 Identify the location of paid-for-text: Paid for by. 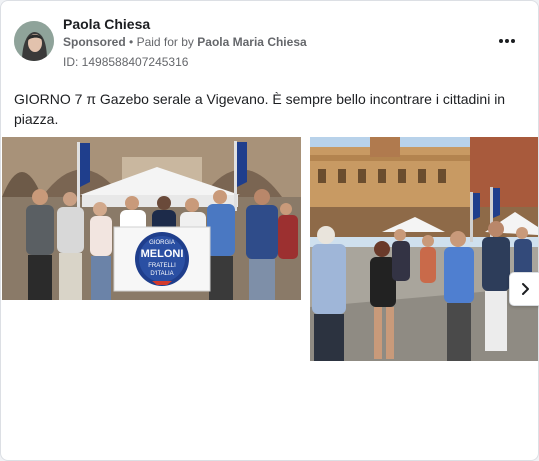
(165, 42).